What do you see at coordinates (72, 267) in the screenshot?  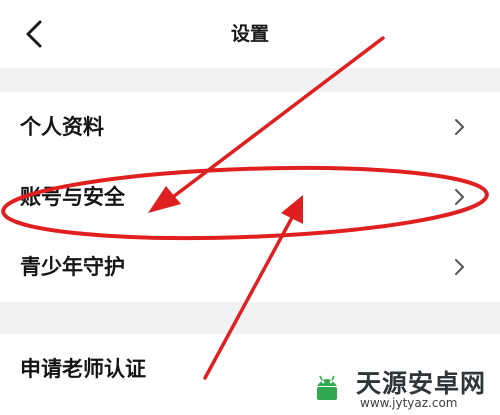 I see `settings-item-label: 青少年守护` at bounding box center [72, 267].